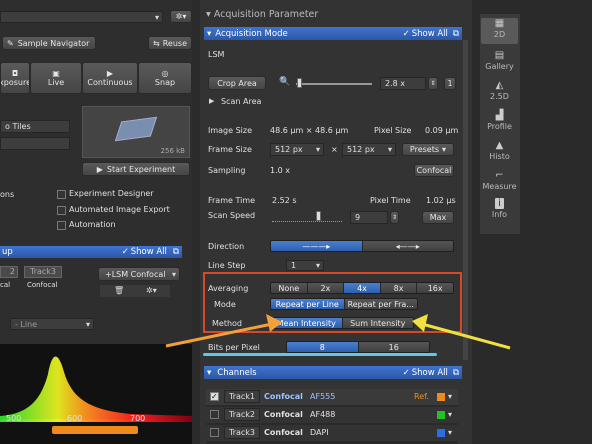 Image resolution: width=592 pixels, height=444 pixels. I want to click on orange-arrow, so click(223, 331).